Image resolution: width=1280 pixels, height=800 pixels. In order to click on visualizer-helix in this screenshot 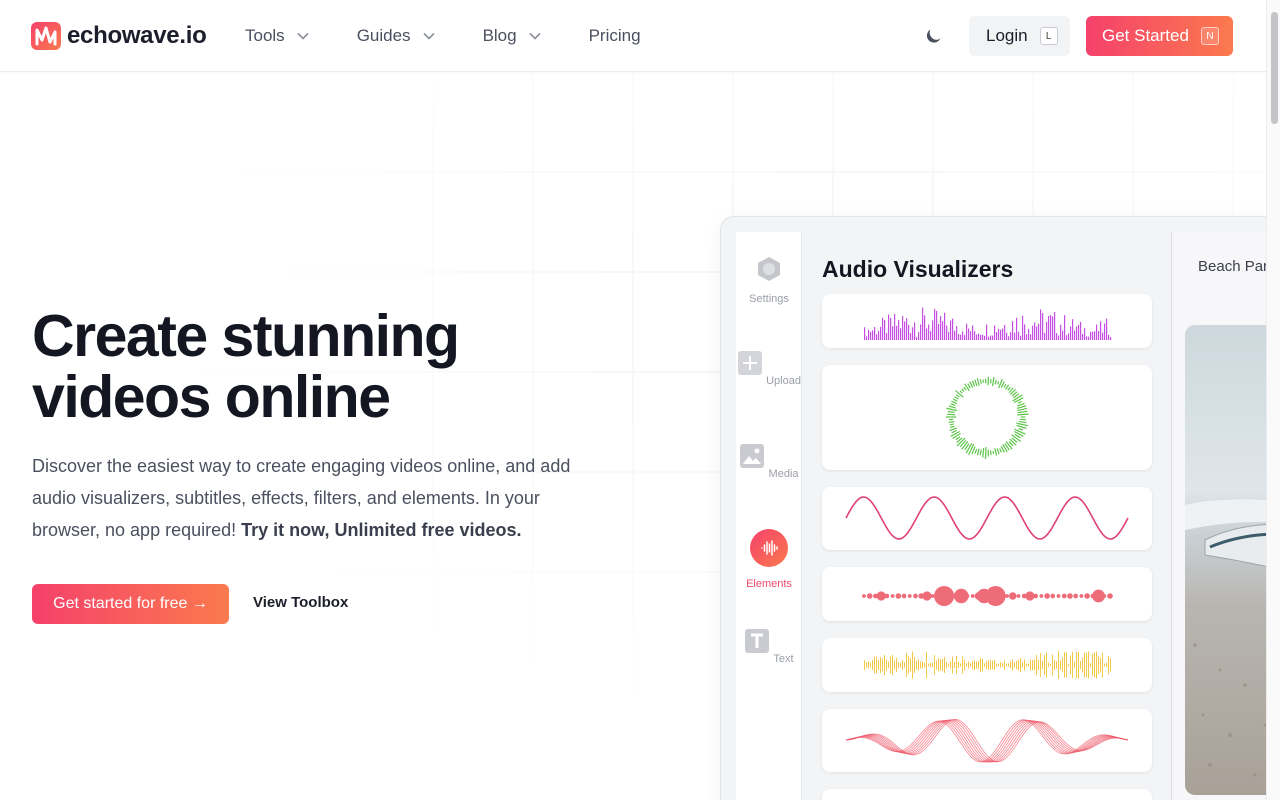, I will do `click(987, 740)`.